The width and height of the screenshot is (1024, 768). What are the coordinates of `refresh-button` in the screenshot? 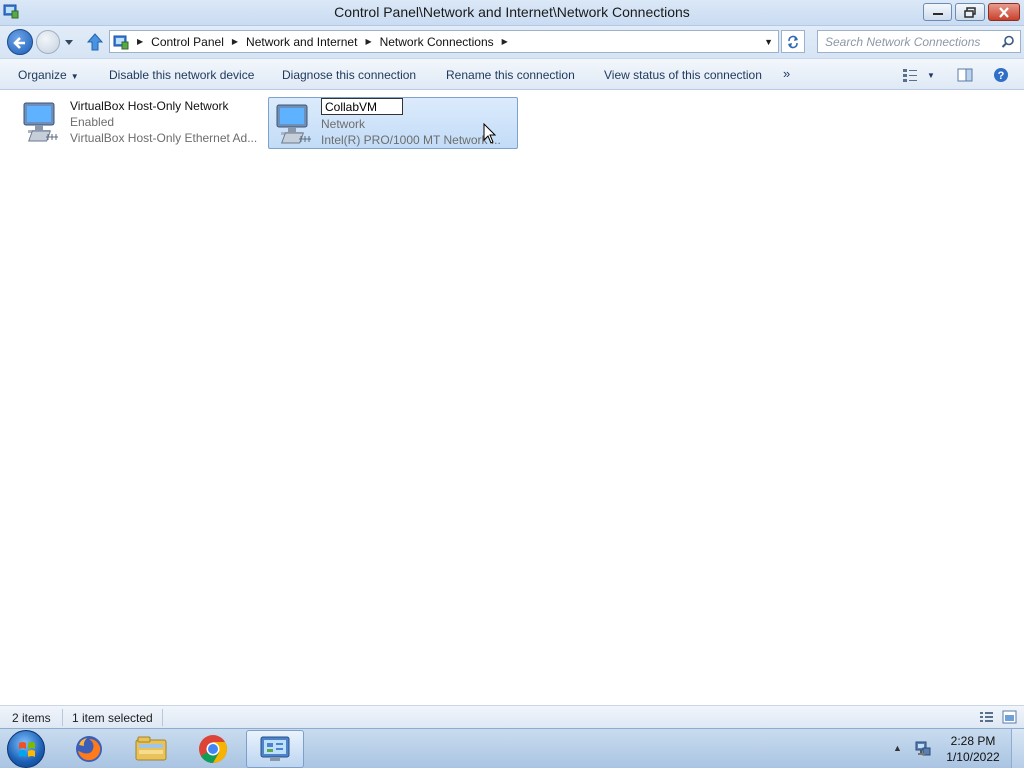 It's located at (793, 41).